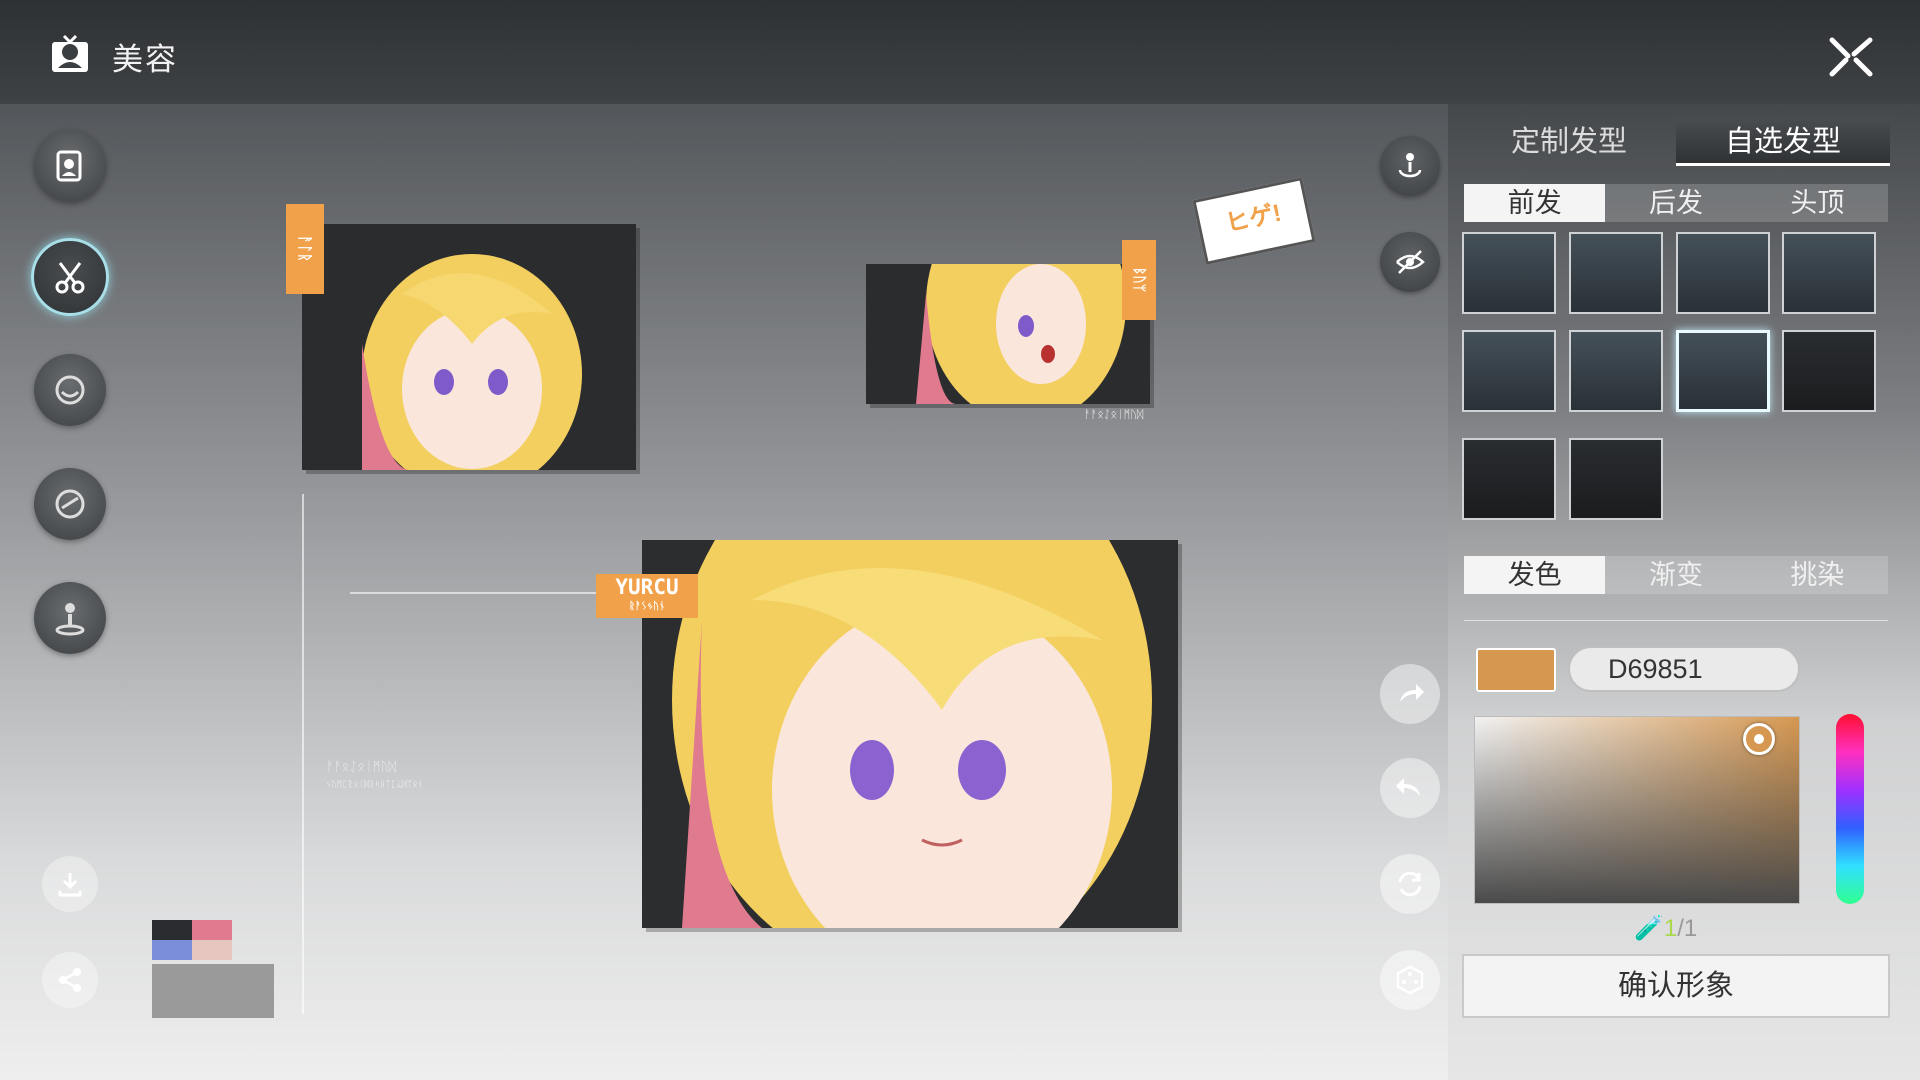 This screenshot has height=1080, width=1920. What do you see at coordinates (1649, 928) in the screenshot?
I see `potion-icon: 🧪` at bounding box center [1649, 928].